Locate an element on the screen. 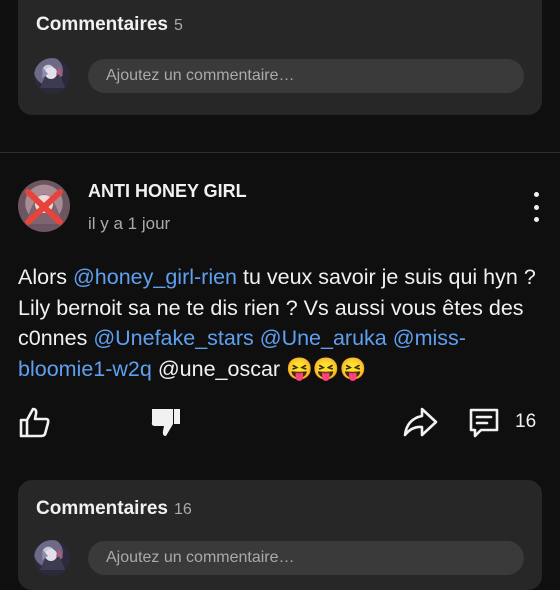  post-text-segment: @une_oscar 😝😝😝 is located at coordinates (259, 368).